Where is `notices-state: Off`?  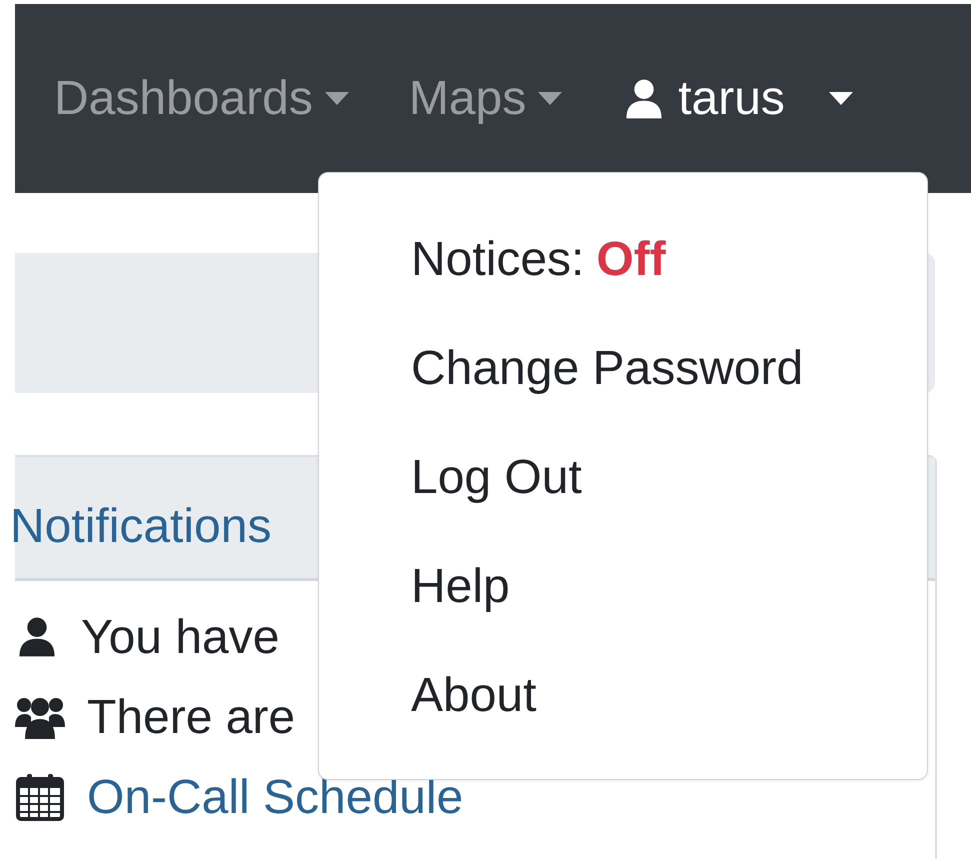 notices-state: Off is located at coordinates (631, 259).